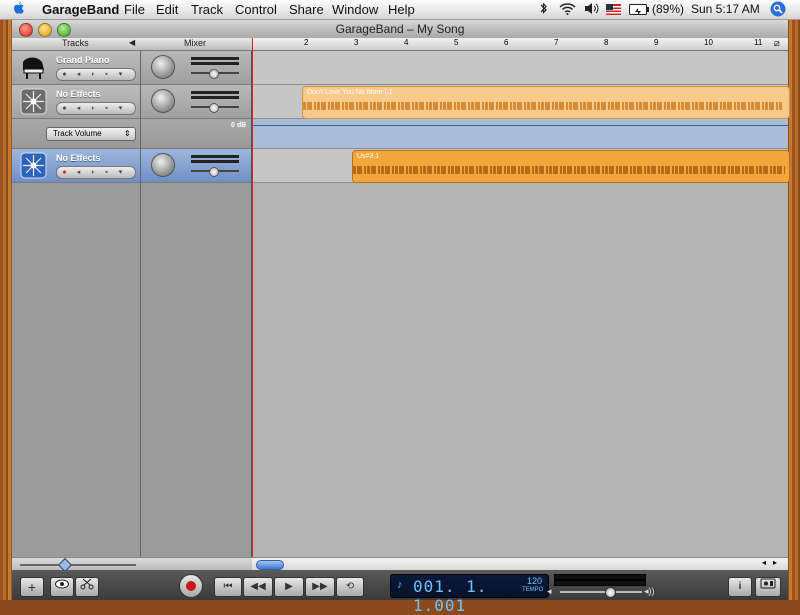 The image size is (800, 615). I want to click on volume-high-icon: ◂)), so click(649, 591).